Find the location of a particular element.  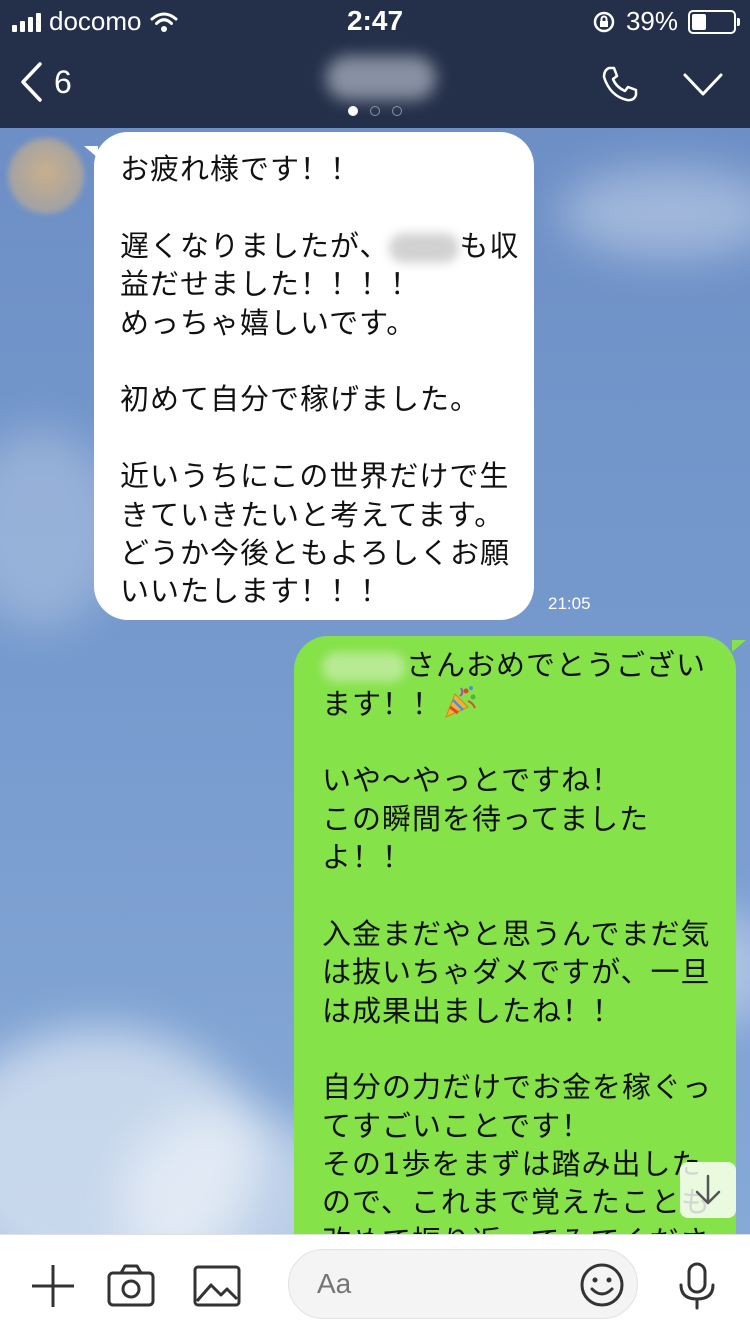

scroll-to-bottom-button is located at coordinates (708, 1190).